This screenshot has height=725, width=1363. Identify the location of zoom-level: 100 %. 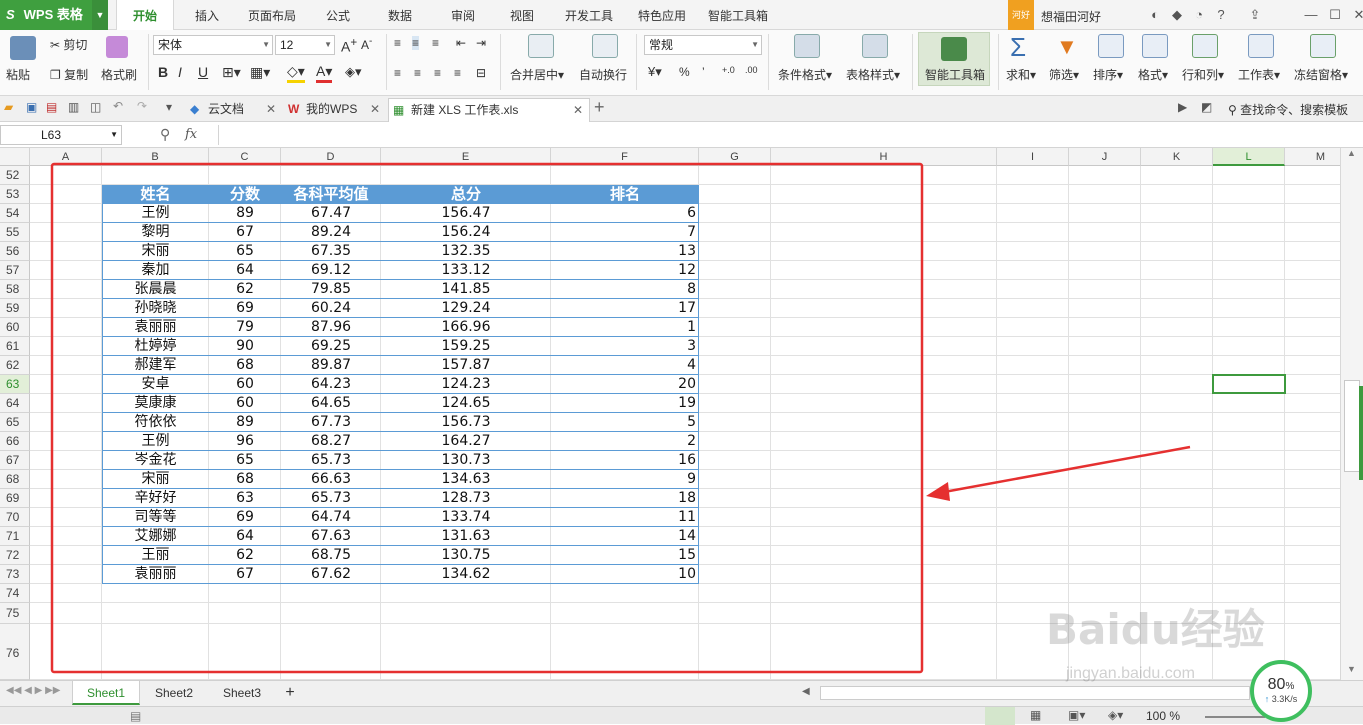
(1163, 716).